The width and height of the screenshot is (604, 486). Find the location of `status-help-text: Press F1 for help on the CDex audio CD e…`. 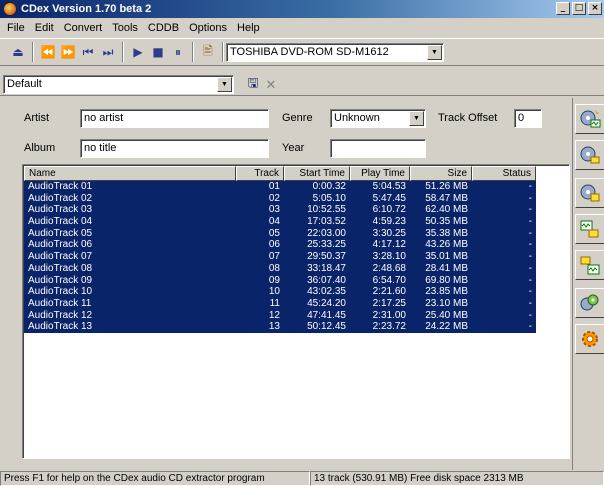

status-help-text: Press F1 for help on the CDex audio CD e… is located at coordinates (155, 478).